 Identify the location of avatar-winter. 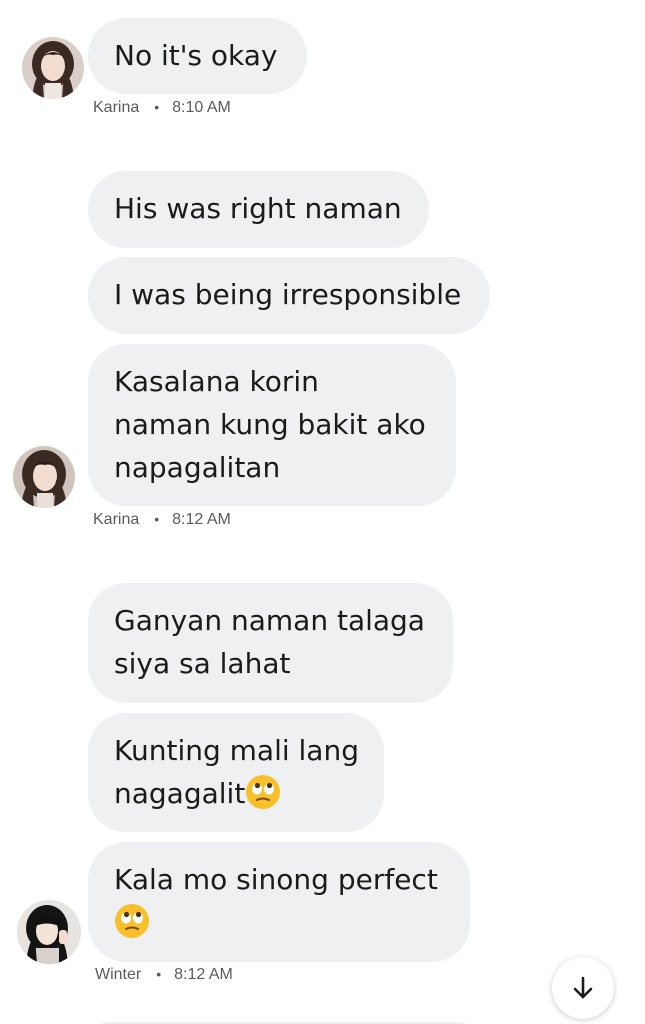
(49, 932).